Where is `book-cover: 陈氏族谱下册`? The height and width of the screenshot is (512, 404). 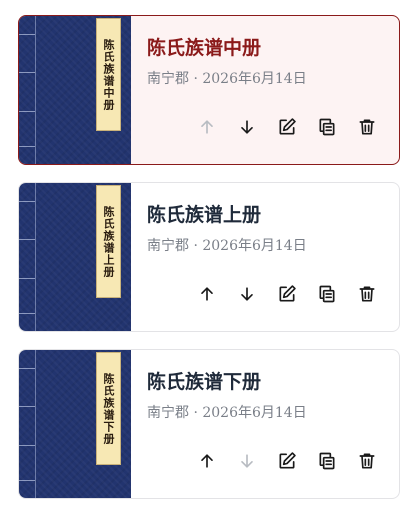 book-cover: 陈氏族谱下册 is located at coordinates (75, 424).